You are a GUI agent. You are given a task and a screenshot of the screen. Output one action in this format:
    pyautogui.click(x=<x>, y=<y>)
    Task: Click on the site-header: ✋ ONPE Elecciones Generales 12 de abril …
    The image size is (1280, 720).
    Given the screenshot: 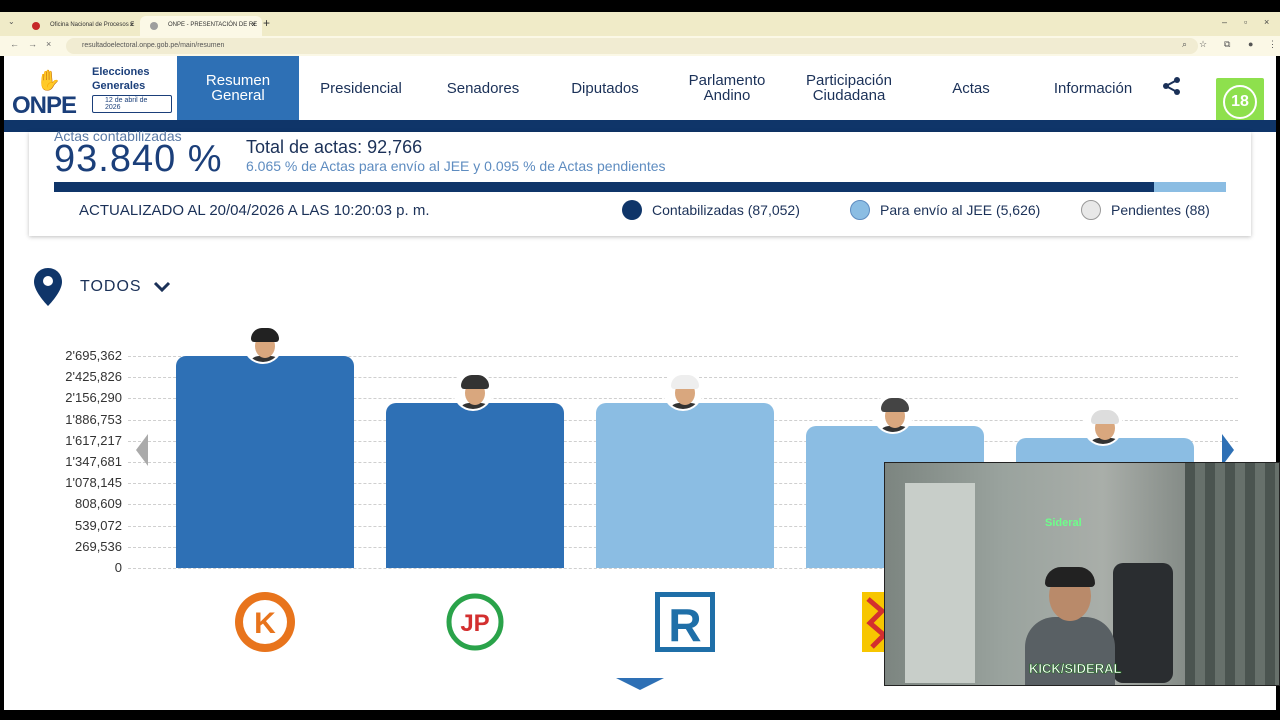 What is the action you would take?
    pyautogui.click(x=640, y=91)
    